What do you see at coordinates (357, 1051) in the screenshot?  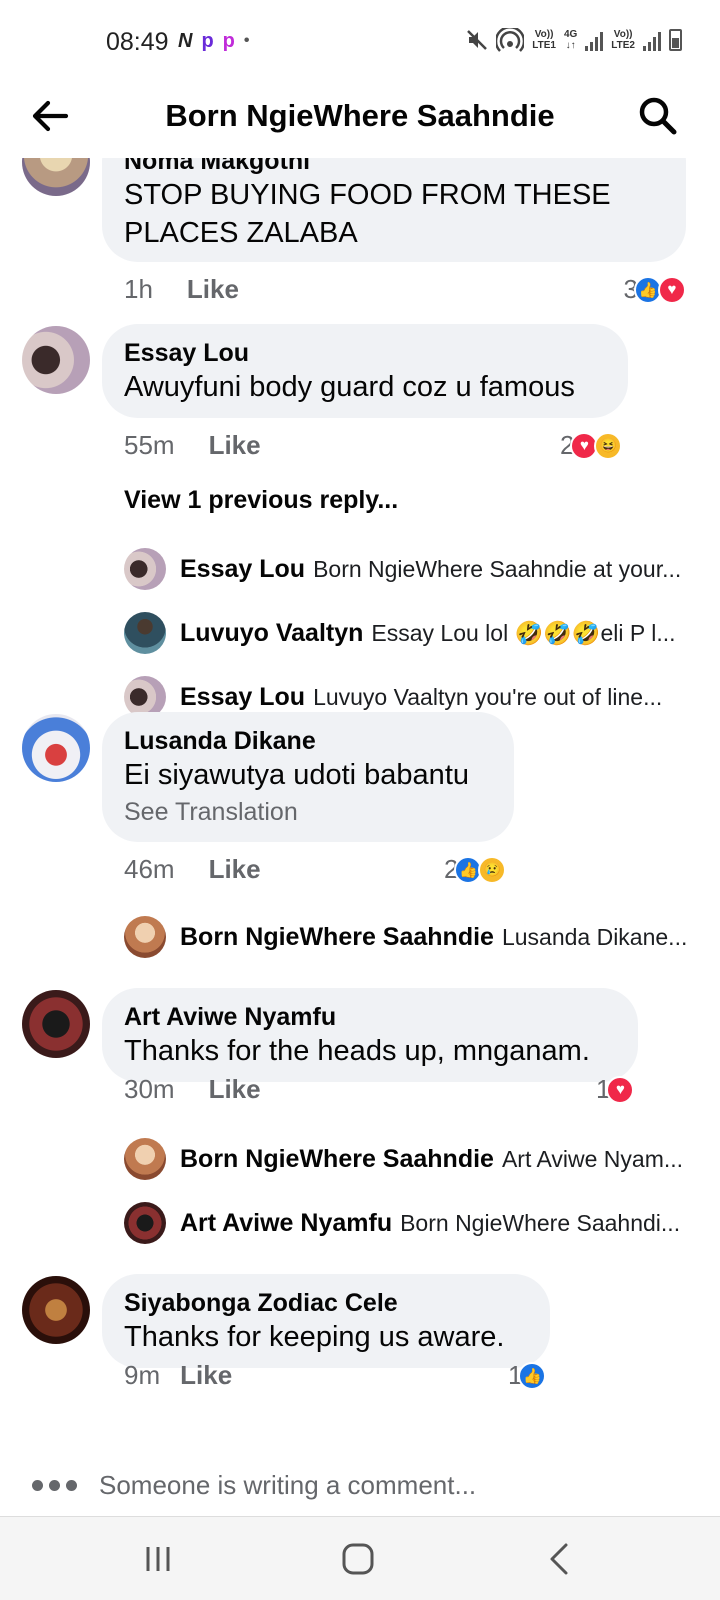 I see `comment-text: Thanks for the heads up, mnganam.` at bounding box center [357, 1051].